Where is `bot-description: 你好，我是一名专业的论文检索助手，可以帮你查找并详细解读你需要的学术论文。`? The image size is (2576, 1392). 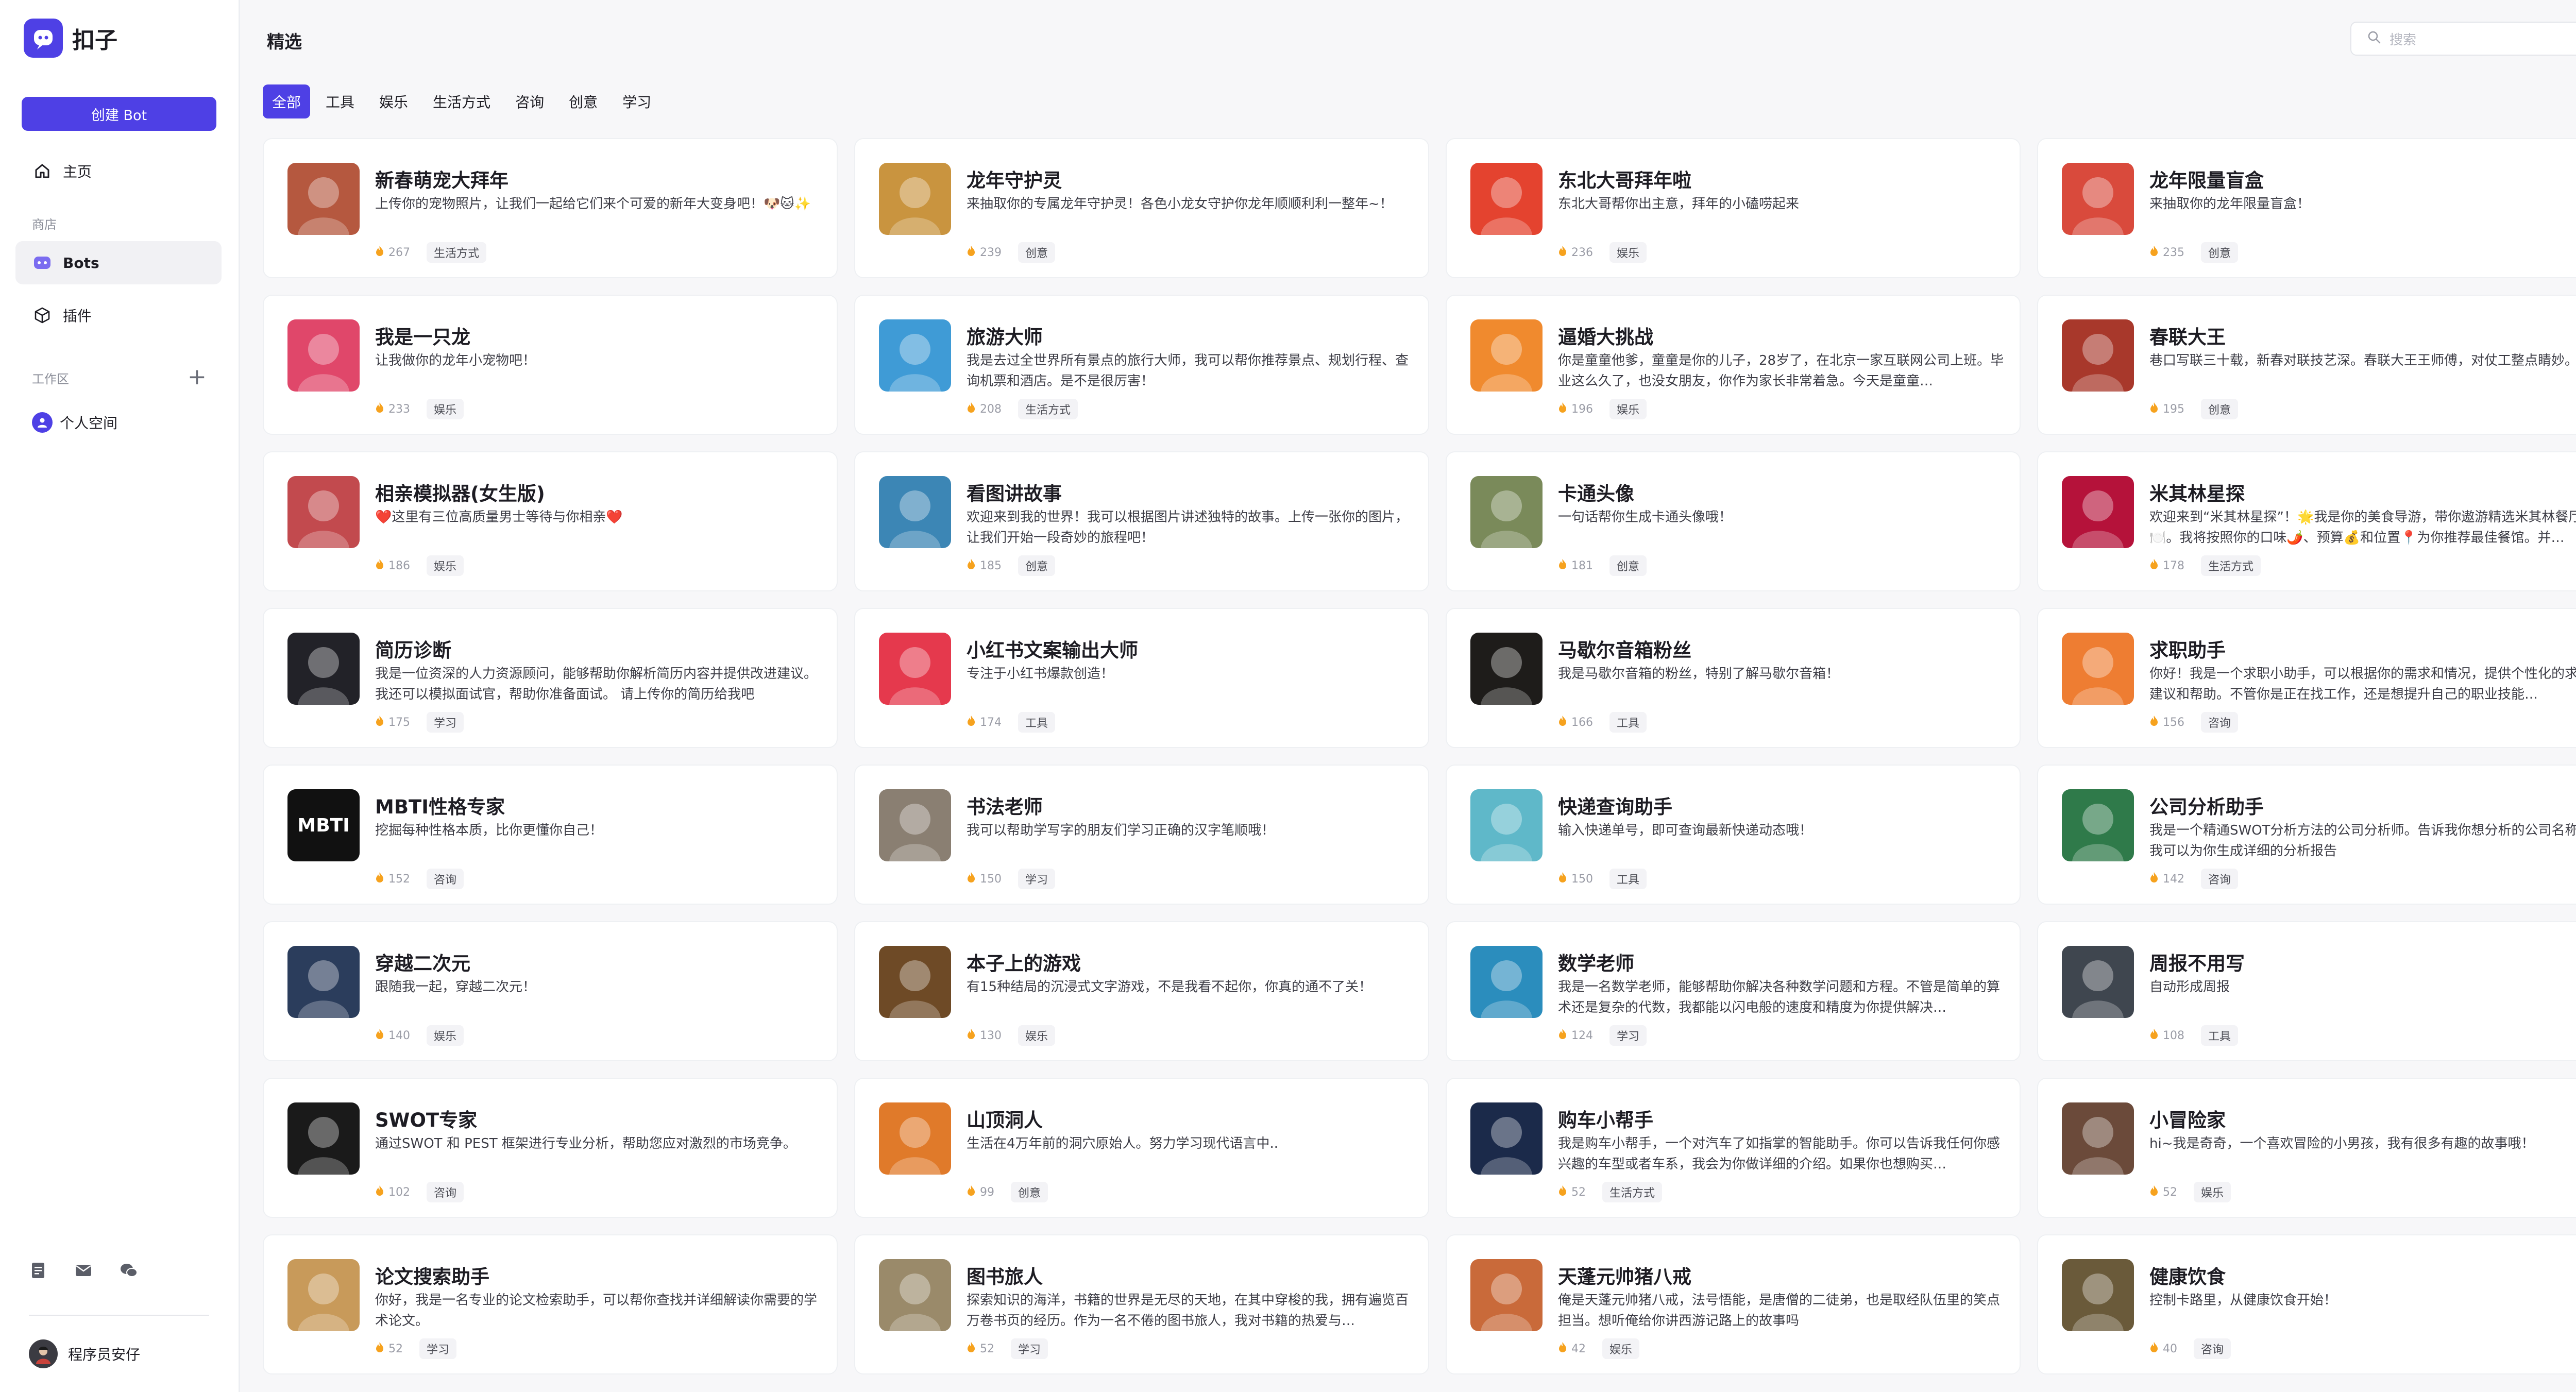 bot-description: 你好，我是一名专业的论文检索助手，可以帮你查找并详细解读你需要的学术论文。 is located at coordinates (596, 1311).